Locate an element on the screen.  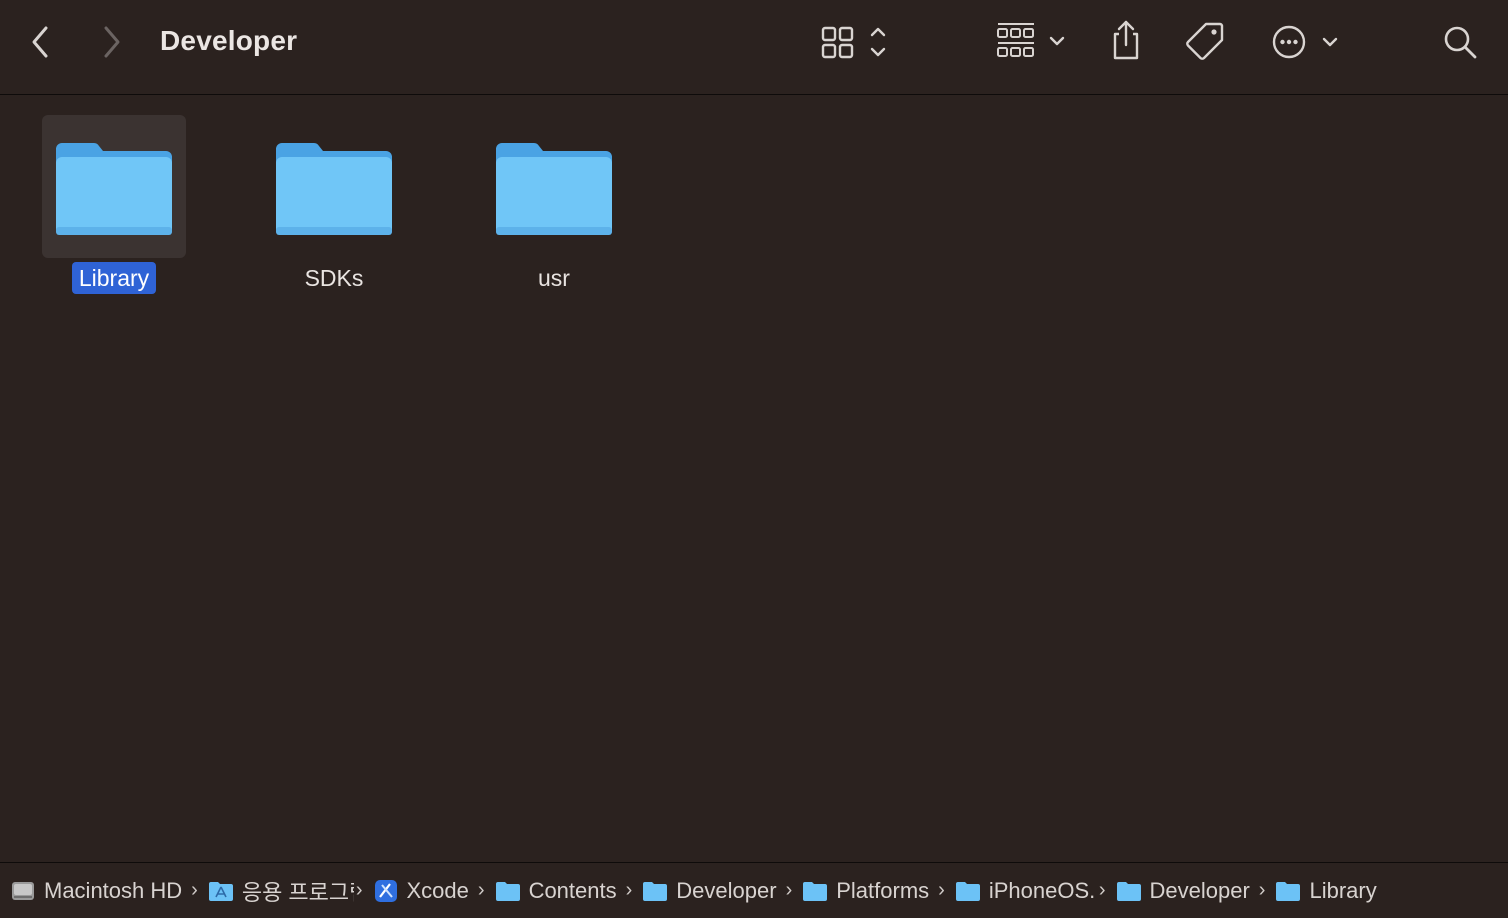
more-actions-button is located at coordinates (1306, 42).